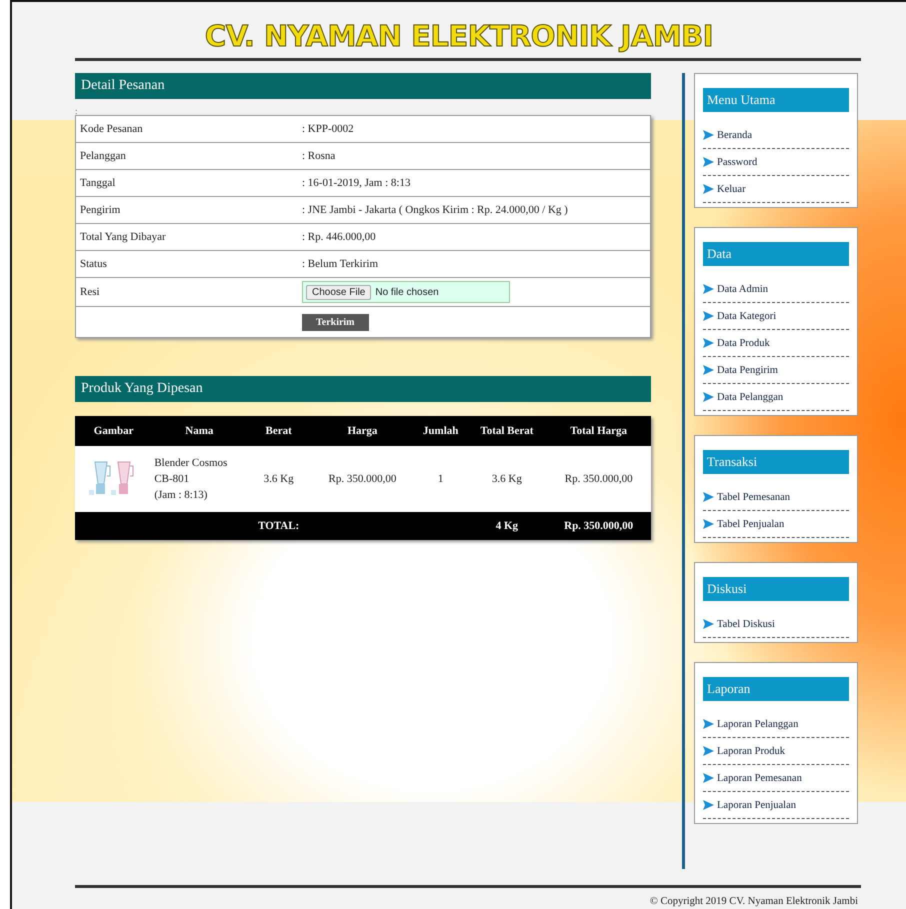 This screenshot has width=906, height=909. Describe the element at coordinates (278, 431) in the screenshot. I see `column-header: Berat` at that location.